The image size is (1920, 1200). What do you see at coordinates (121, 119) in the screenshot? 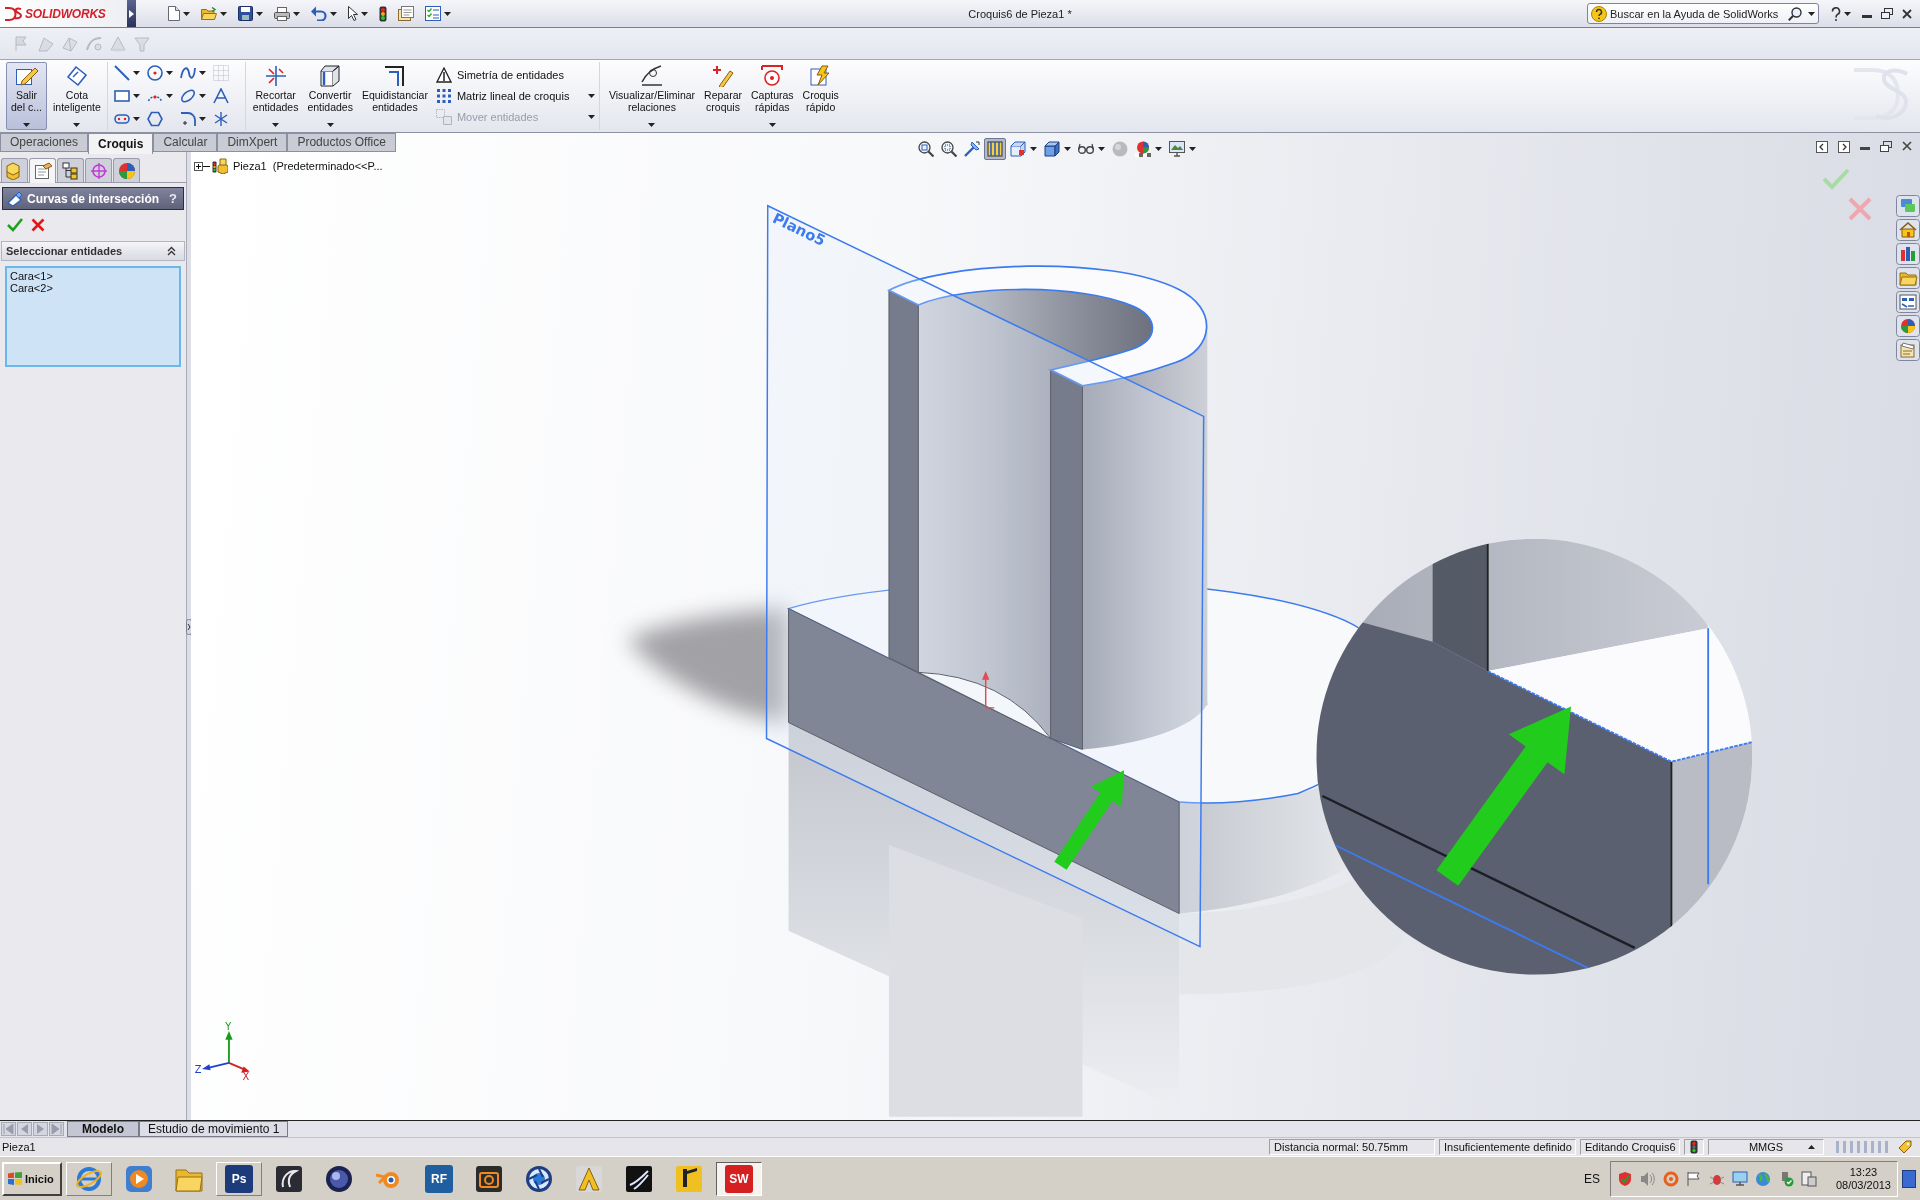
I see `slot-icon` at bounding box center [121, 119].